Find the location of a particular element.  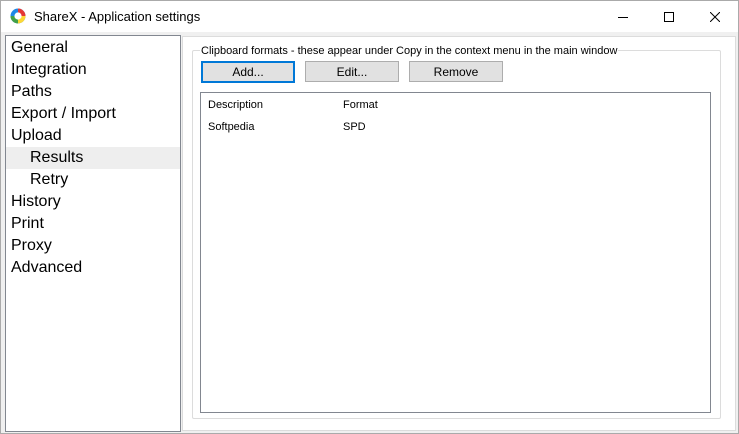

nav-item-integration: Integration is located at coordinates (93, 70).